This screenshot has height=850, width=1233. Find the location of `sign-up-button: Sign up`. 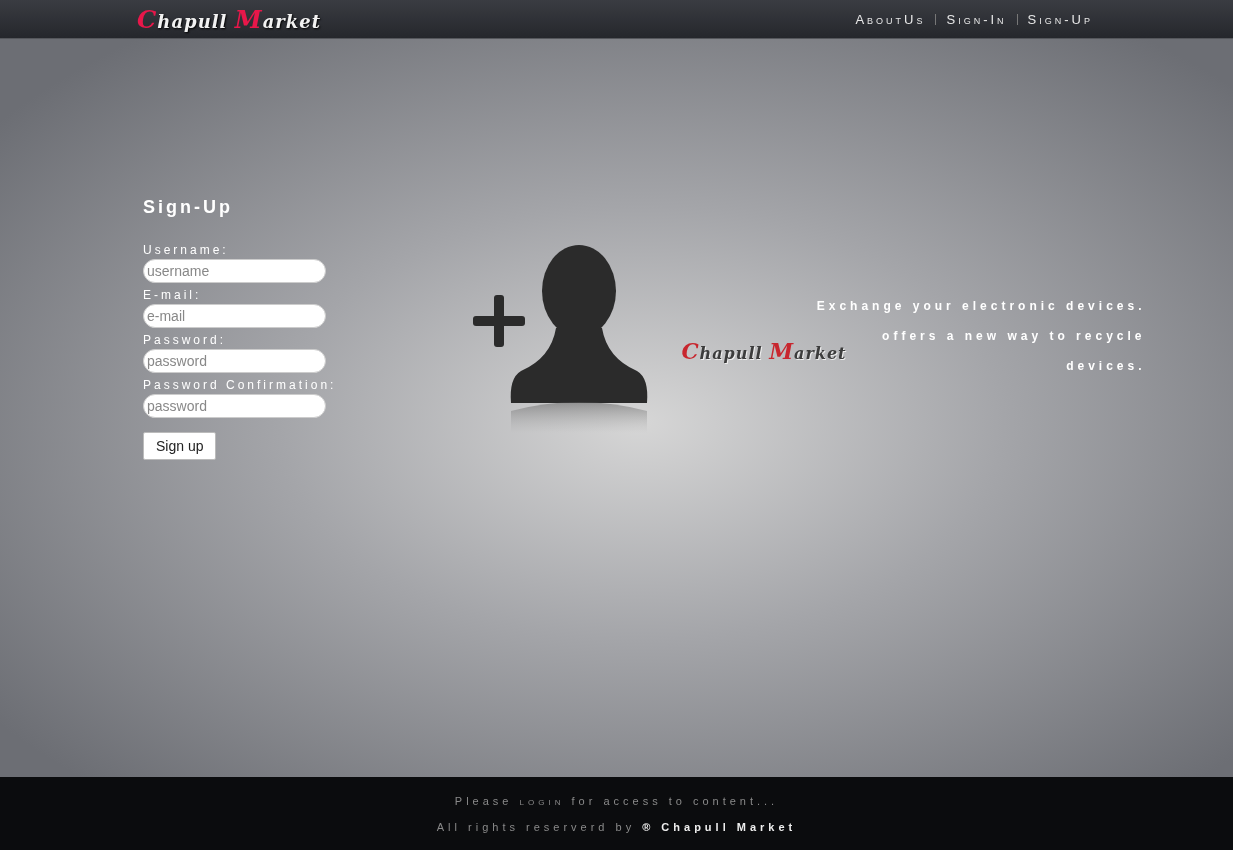

sign-up-button: Sign up is located at coordinates (180, 446).